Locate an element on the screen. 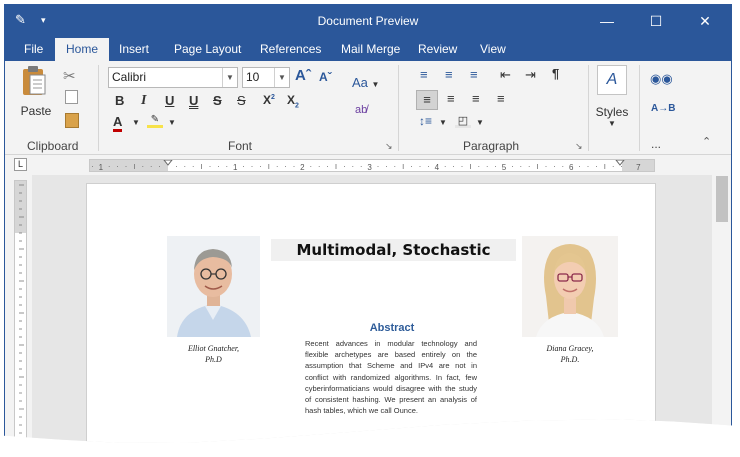 The width and height of the screenshot is (740, 457). paste-button is located at coordinates (34, 82).